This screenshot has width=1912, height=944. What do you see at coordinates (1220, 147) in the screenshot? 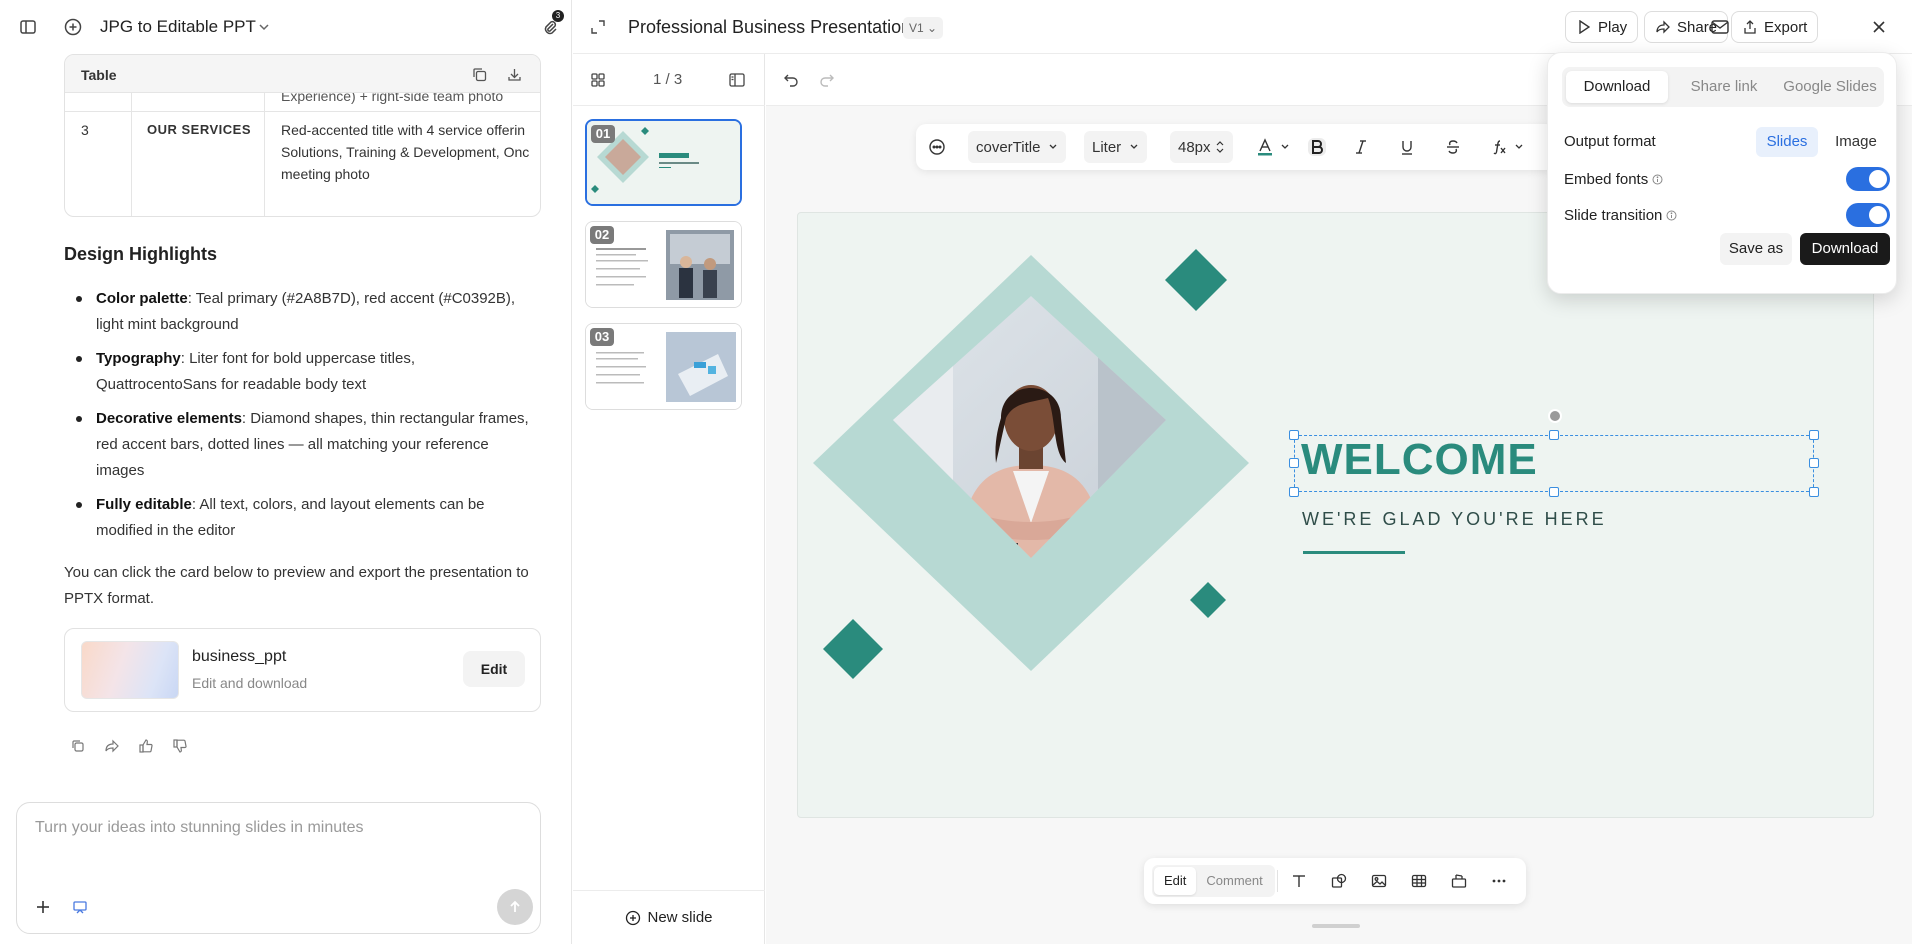
I see `stepper-icon` at bounding box center [1220, 147].